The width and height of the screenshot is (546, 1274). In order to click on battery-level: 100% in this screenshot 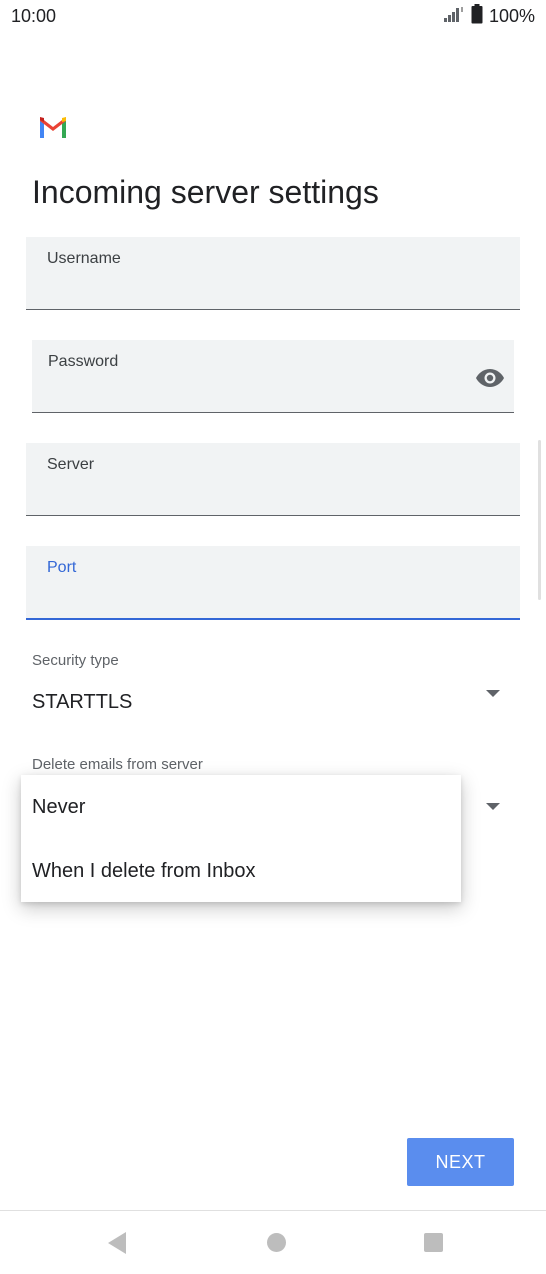, I will do `click(511, 15)`.